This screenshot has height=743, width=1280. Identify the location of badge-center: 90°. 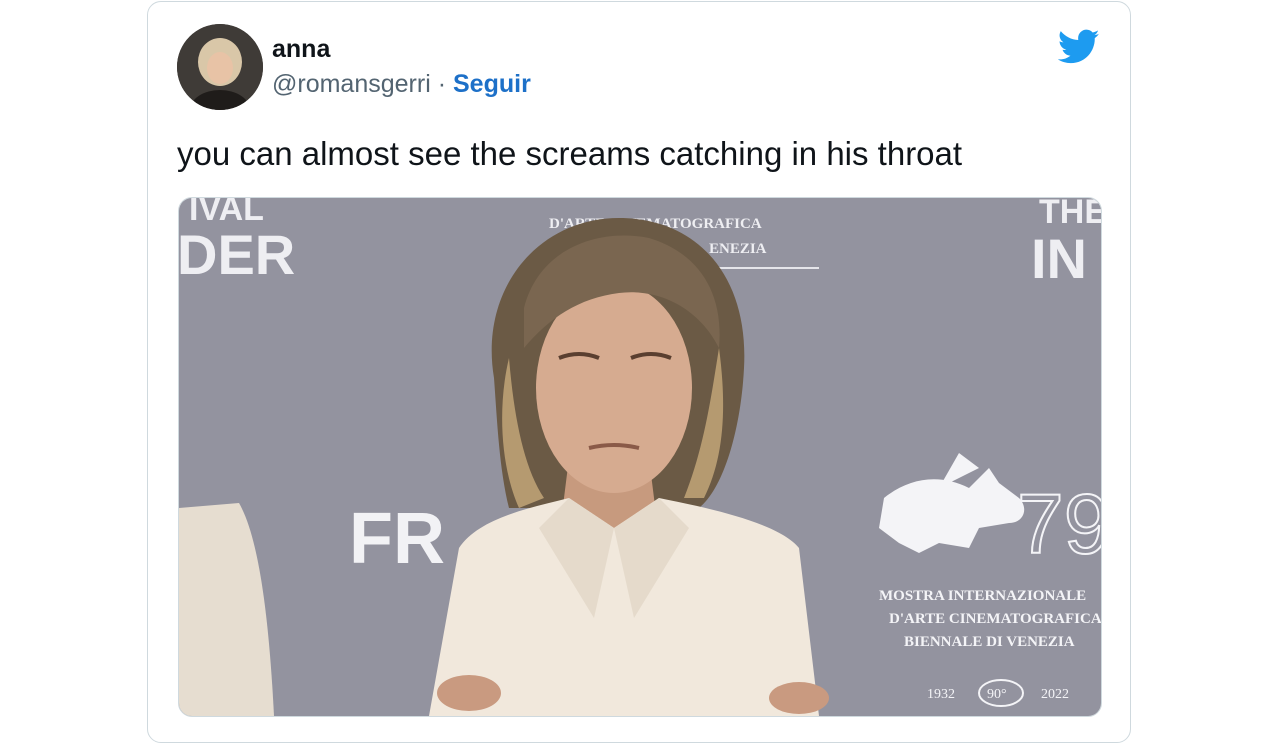
(997, 694).